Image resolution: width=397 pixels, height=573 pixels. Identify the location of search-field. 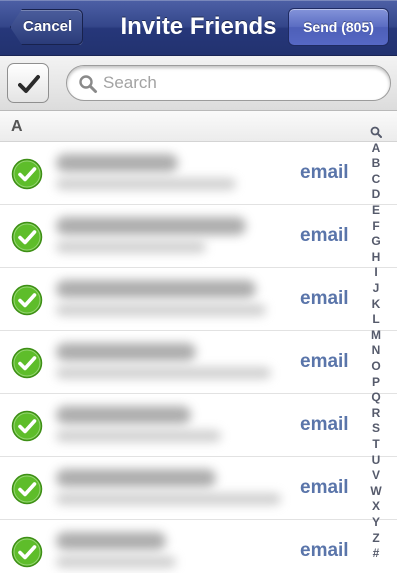
(228, 83).